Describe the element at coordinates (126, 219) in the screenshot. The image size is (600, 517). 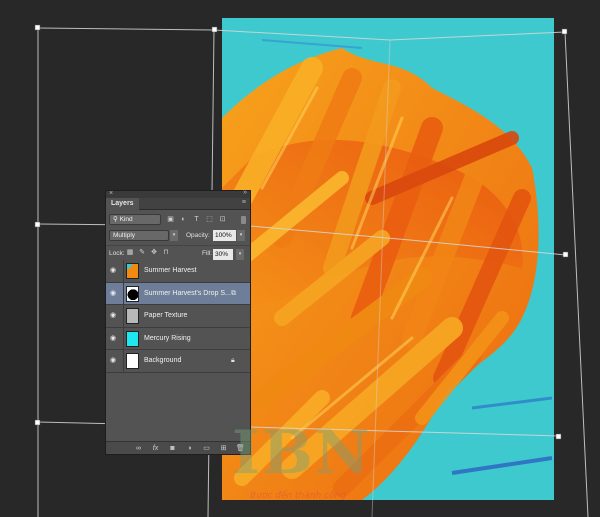
I see `filter-kind-label: Kind` at that location.